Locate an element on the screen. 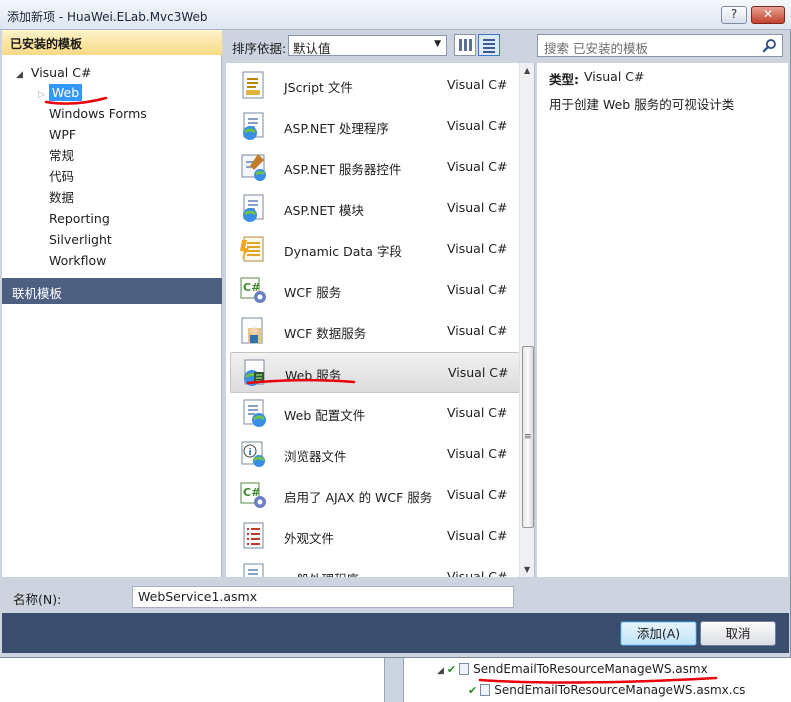 This screenshot has height=702, width=791. dynamic-data-field-icon is located at coordinates (252, 249).